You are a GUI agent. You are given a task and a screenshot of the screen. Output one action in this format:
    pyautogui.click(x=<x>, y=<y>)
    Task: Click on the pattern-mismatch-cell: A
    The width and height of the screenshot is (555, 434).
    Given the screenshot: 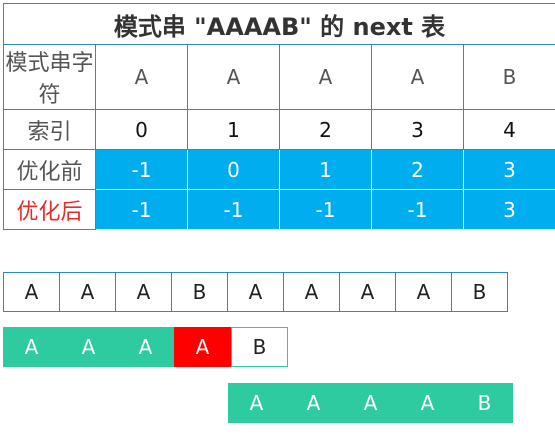 What is the action you would take?
    pyautogui.click(x=202, y=347)
    